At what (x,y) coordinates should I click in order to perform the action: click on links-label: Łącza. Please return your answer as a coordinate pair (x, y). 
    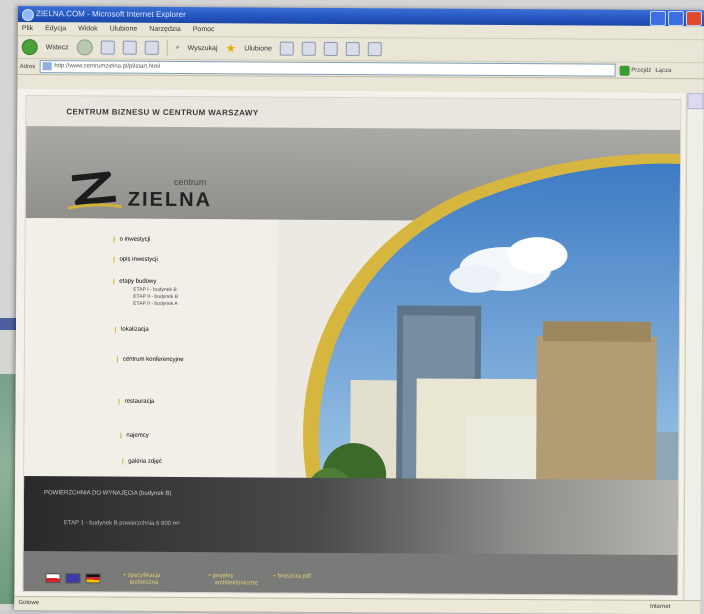
    Looking at the image, I should click on (663, 70).